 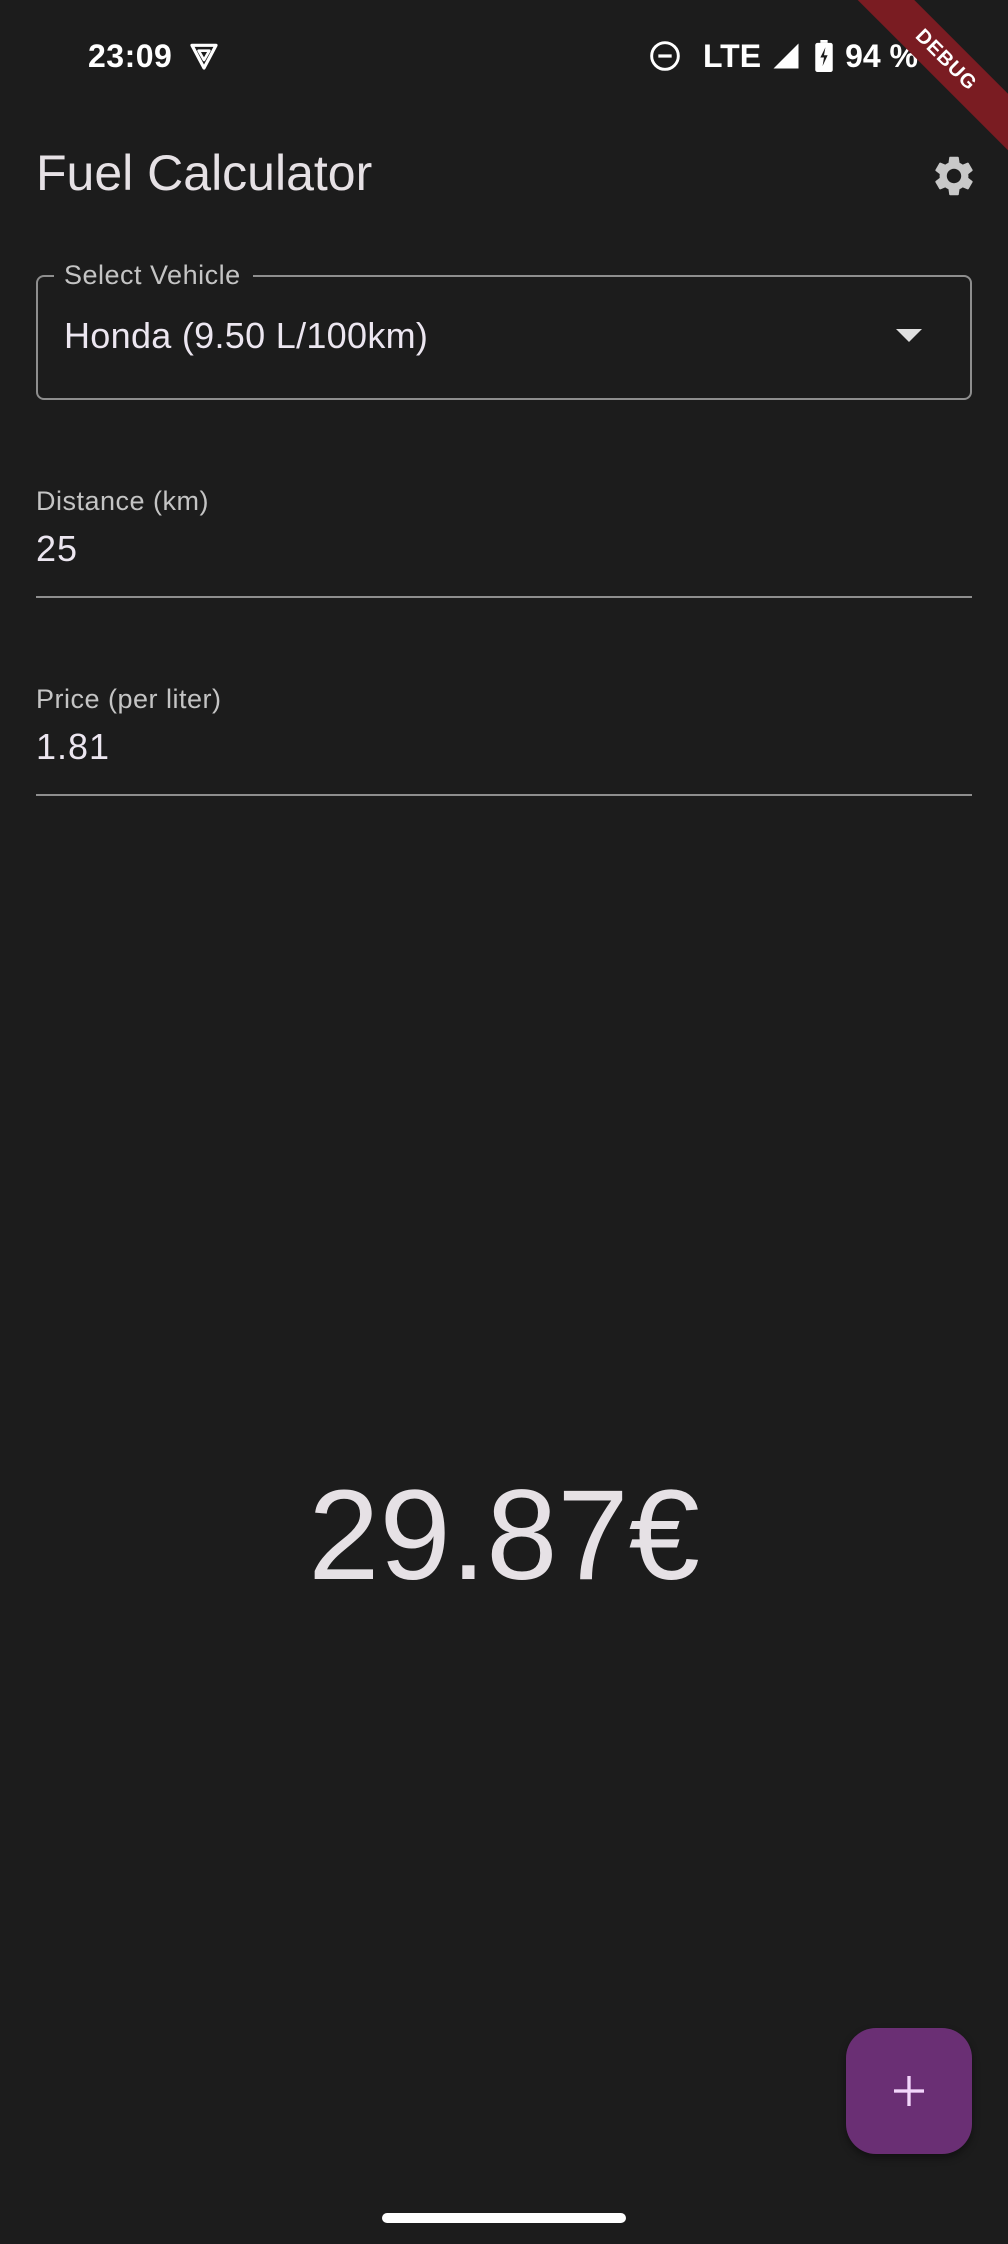 I want to click on battery-charging-icon, so click(x=824, y=56).